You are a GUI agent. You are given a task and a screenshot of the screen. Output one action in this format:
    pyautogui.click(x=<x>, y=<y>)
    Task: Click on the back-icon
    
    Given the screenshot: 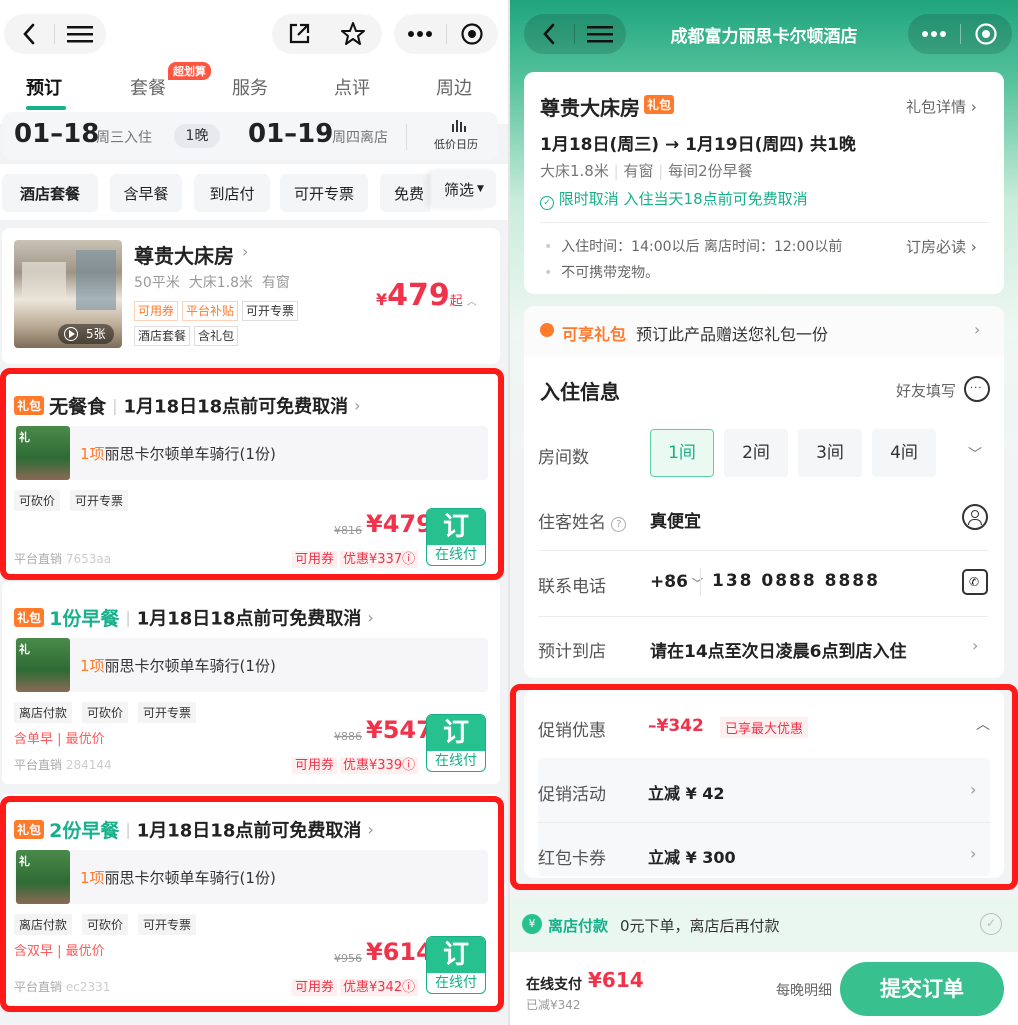 What is the action you would take?
    pyautogui.click(x=29, y=34)
    